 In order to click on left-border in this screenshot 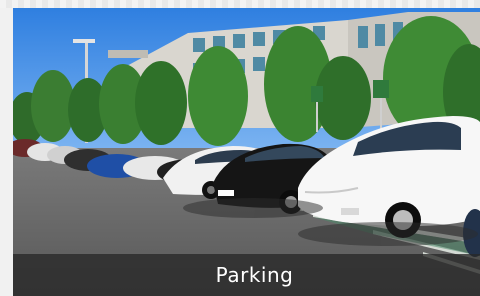, I will do `click(6, 152)`.